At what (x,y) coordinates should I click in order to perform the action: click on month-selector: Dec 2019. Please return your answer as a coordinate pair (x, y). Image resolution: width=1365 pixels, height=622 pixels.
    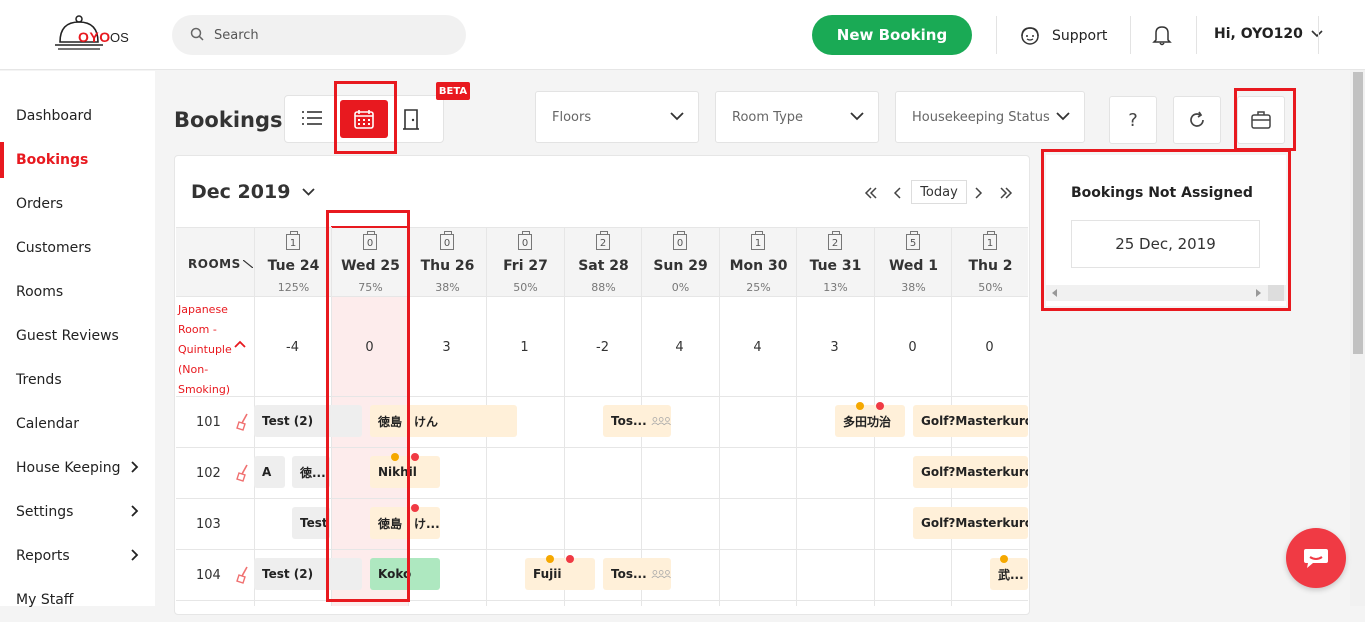
    Looking at the image, I should click on (253, 192).